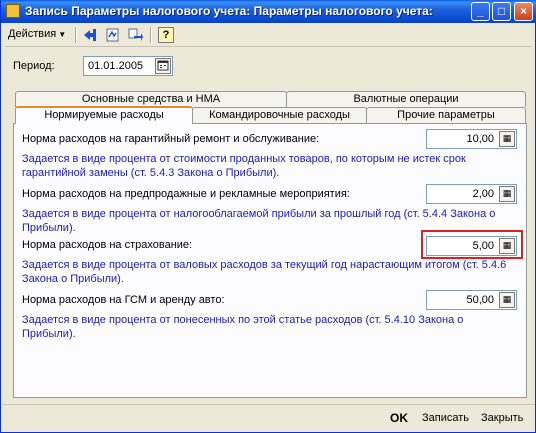 This screenshot has height=433, width=536. I want to click on document-movements-icon, so click(113, 35).